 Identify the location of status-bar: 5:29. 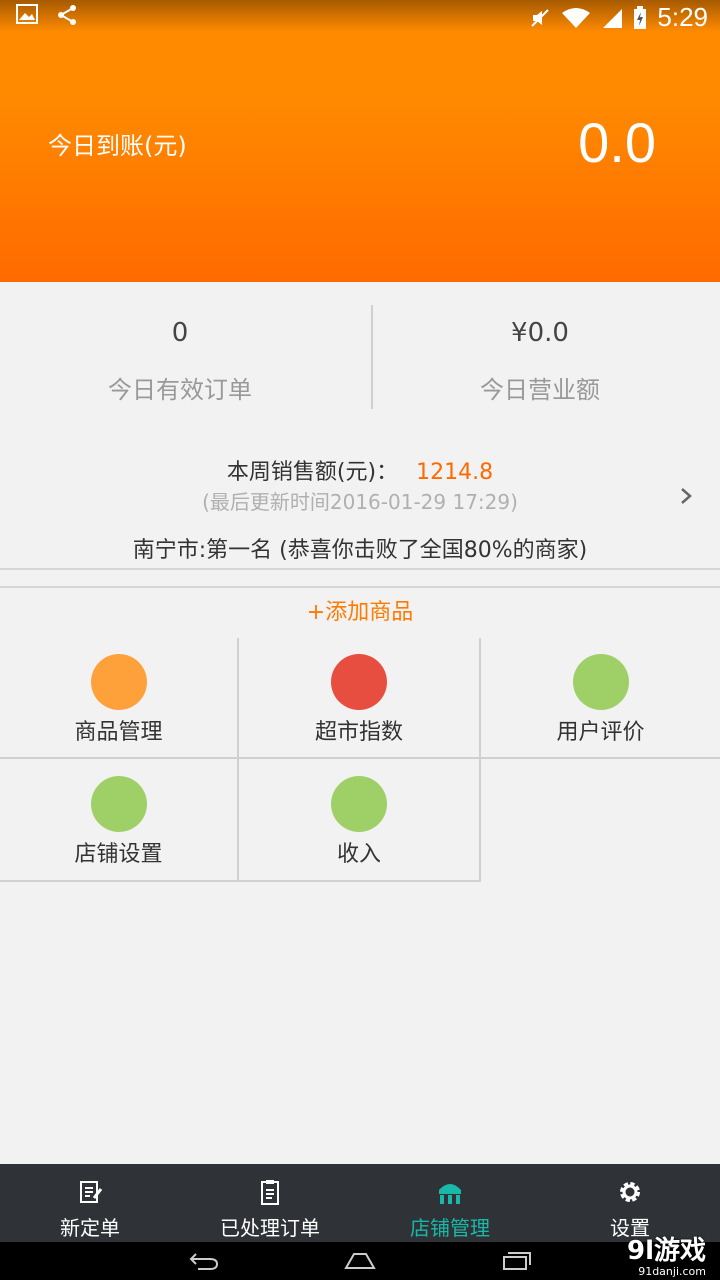
(360, 16).